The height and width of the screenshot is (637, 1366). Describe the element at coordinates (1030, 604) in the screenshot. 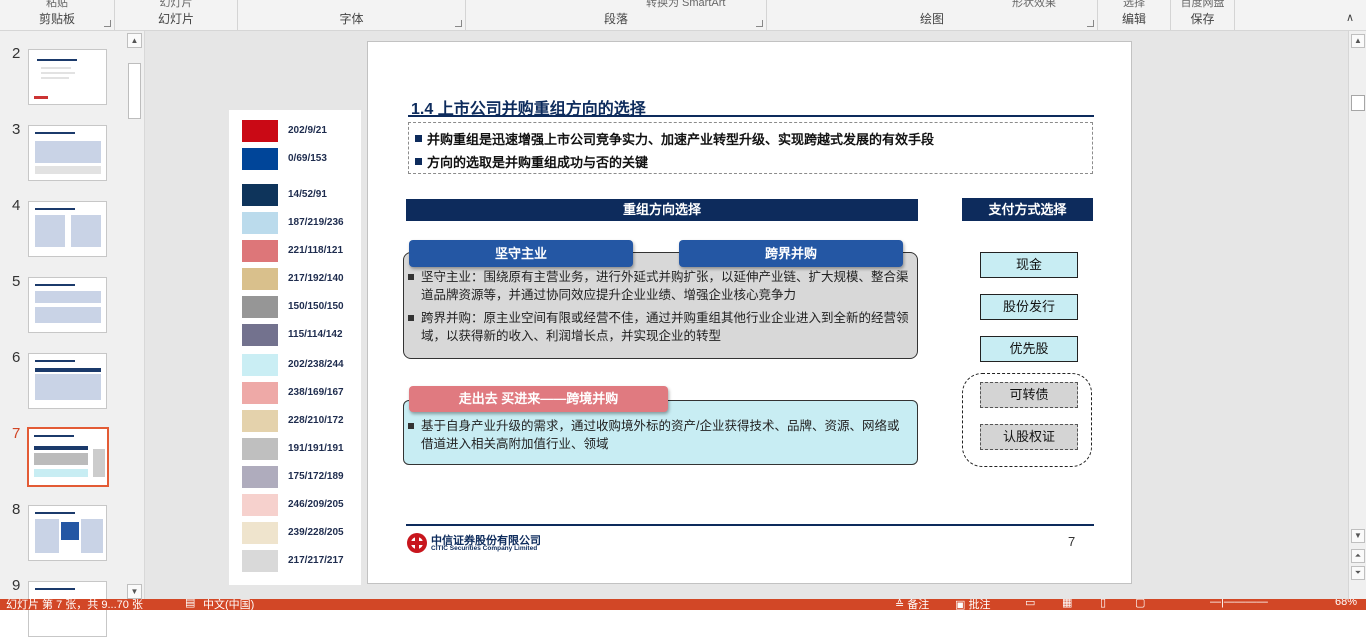

I see `normal-view-icon: ▭` at that location.